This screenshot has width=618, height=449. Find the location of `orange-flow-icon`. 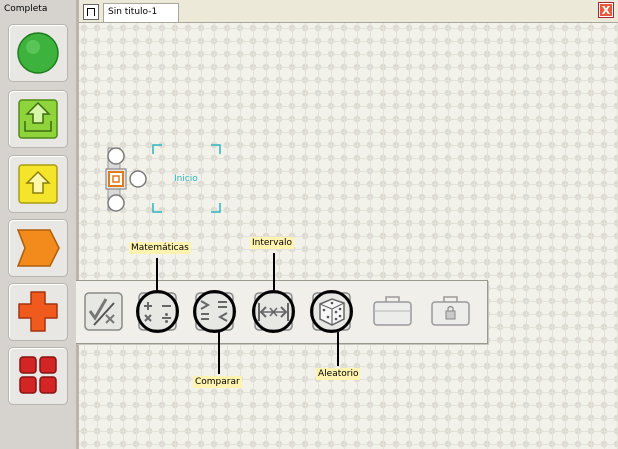

orange-flow-icon is located at coordinates (38, 248).